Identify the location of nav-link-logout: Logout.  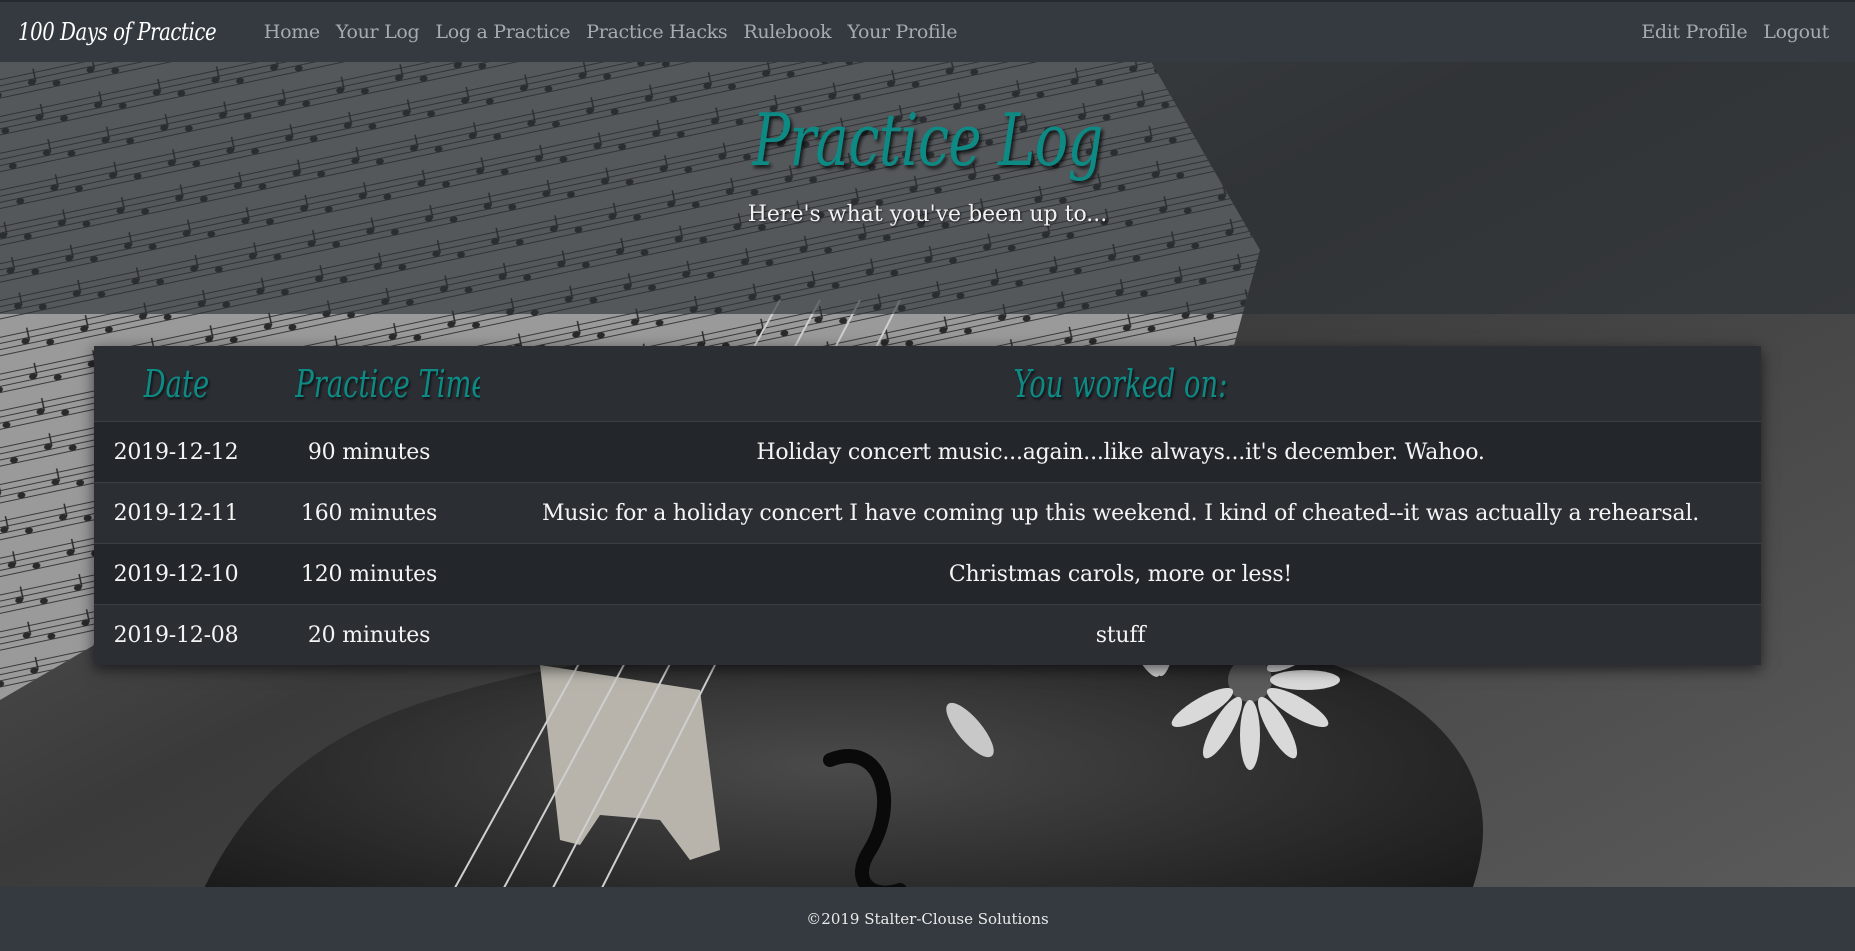
(1796, 32).